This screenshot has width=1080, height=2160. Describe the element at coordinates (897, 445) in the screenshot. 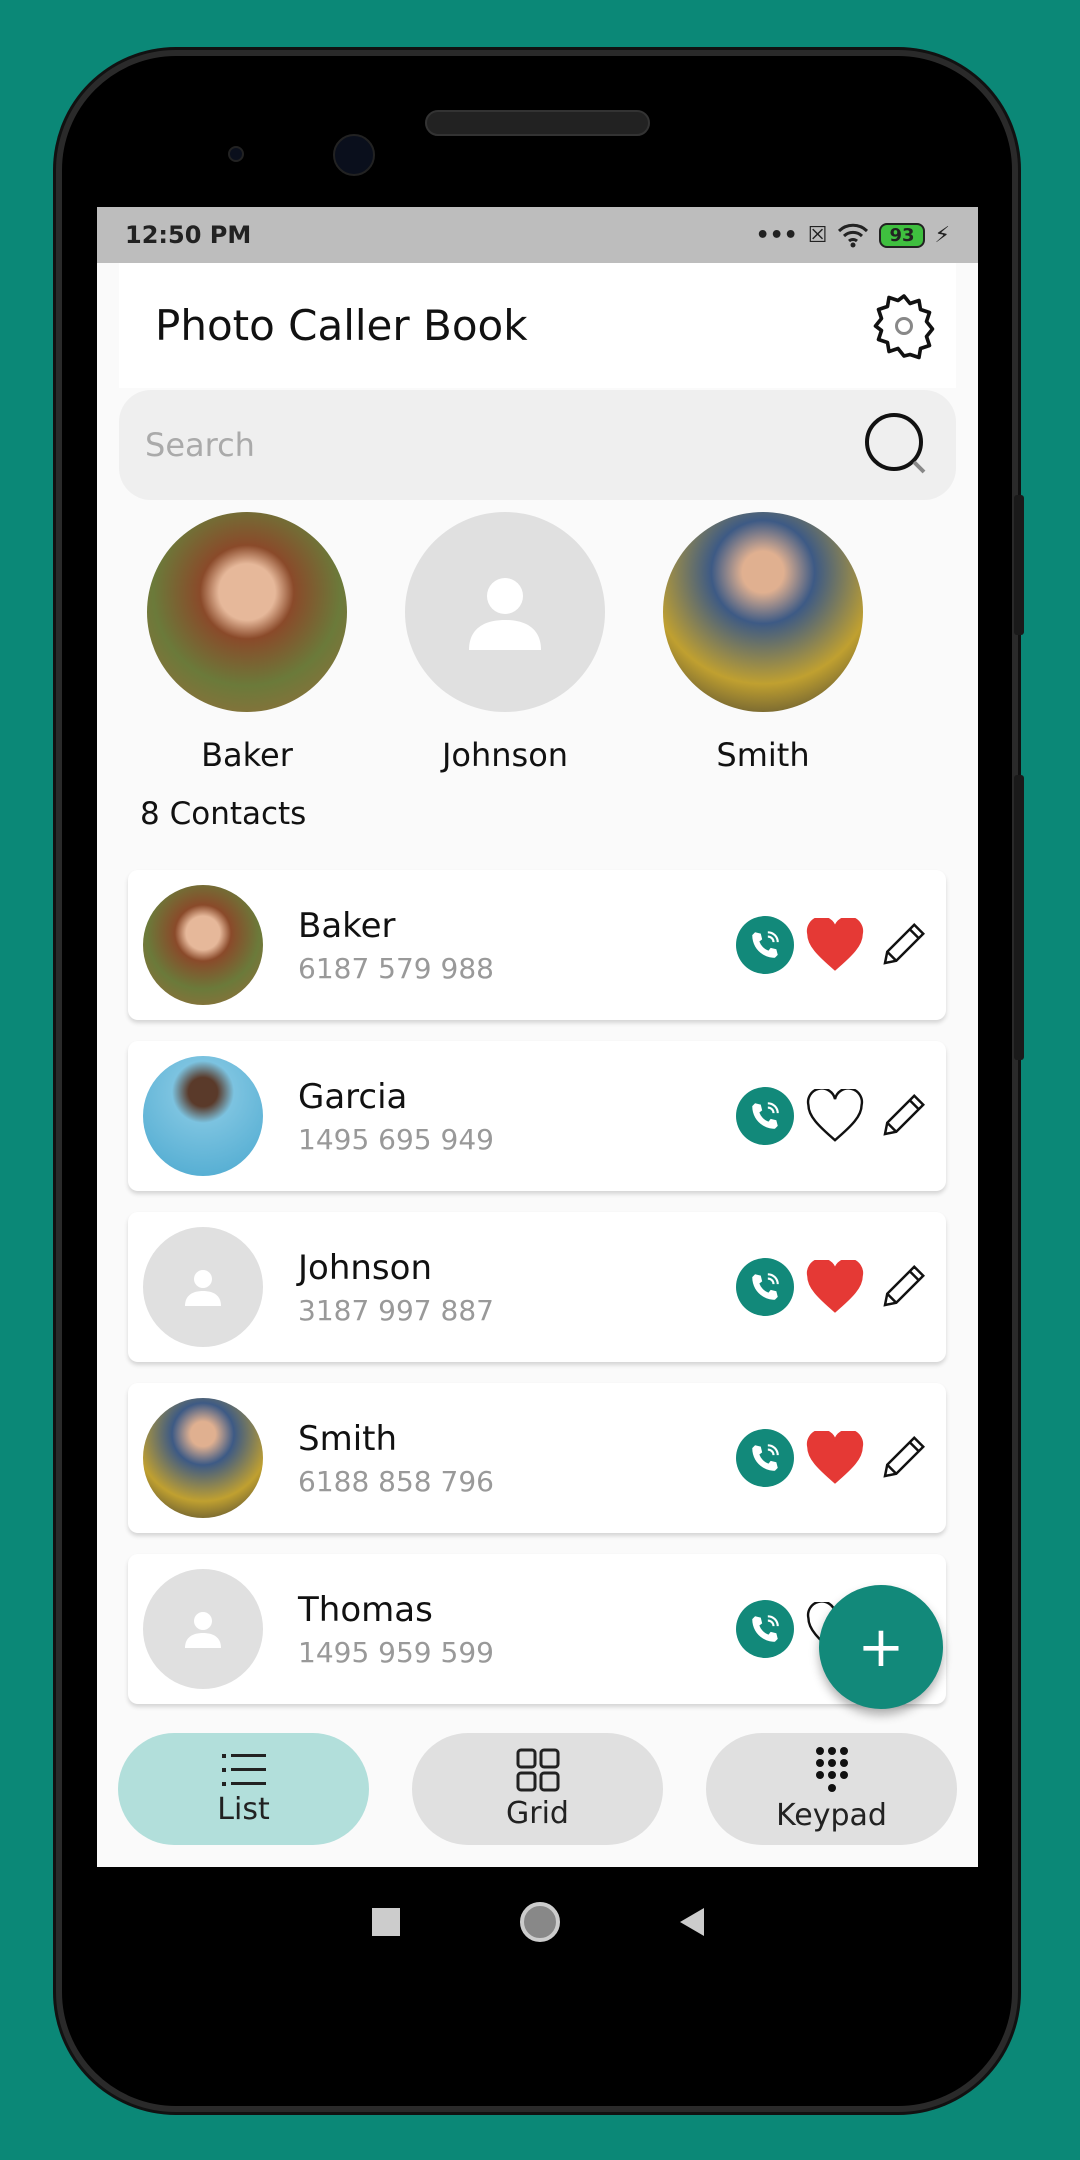

I see `search-icon` at that location.